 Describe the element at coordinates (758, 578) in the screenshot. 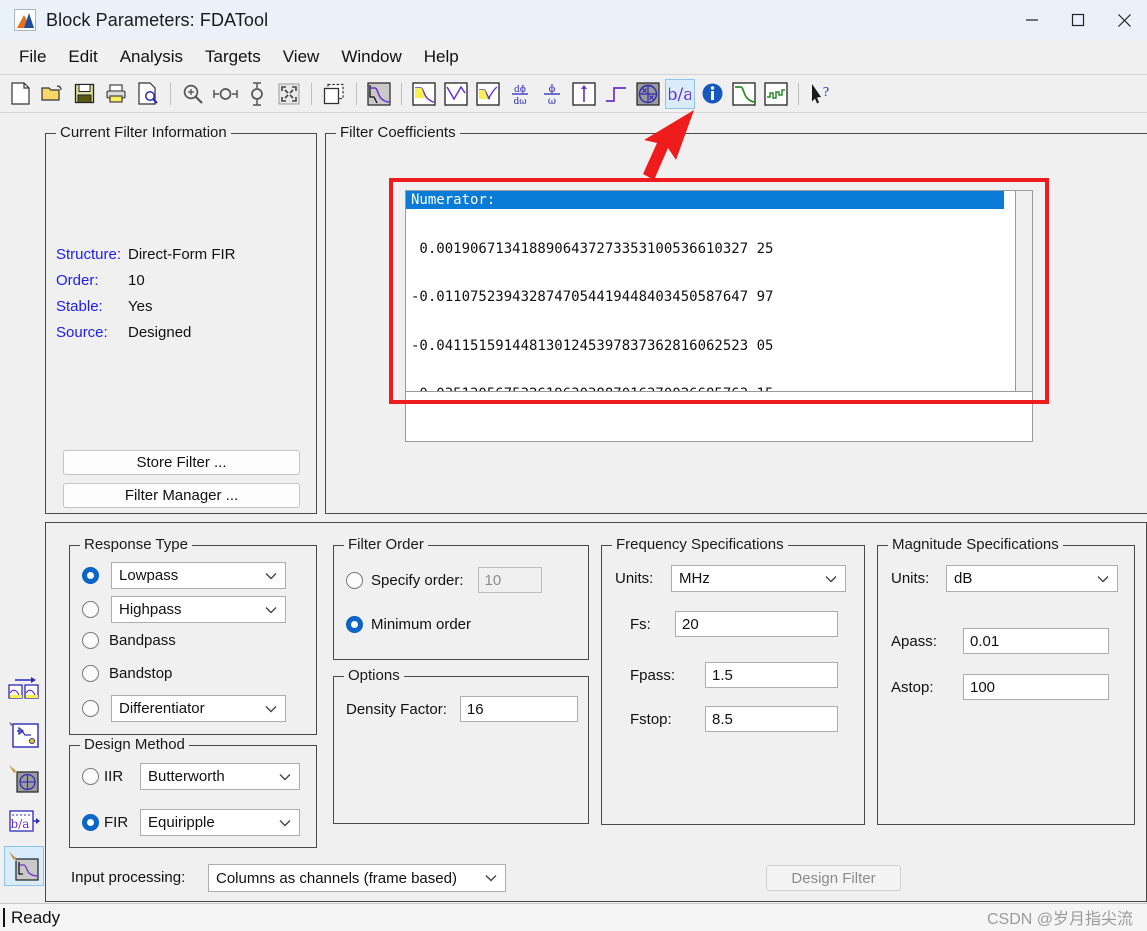

I see `frequency-units-select: MHz` at that location.